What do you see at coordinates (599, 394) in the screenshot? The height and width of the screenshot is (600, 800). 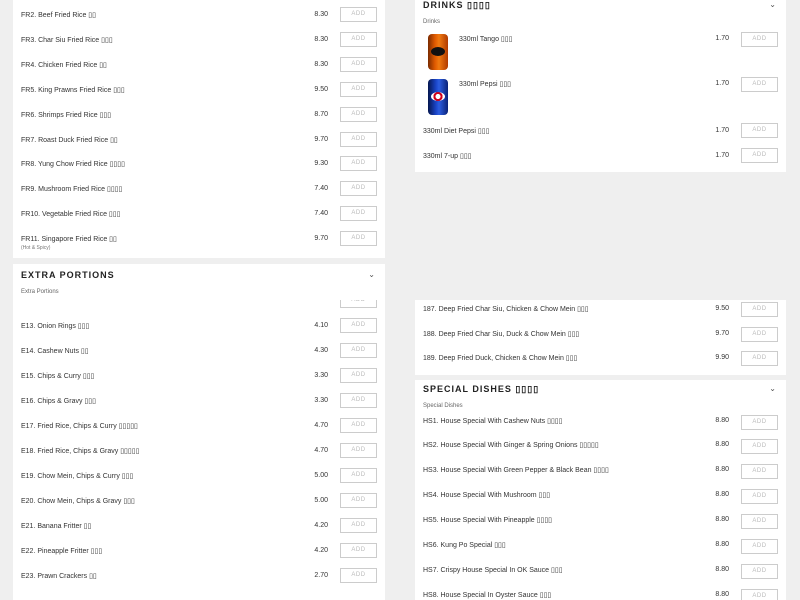 I see `section-header: SPECIAL DISHES ▯▯▯▯ Special Dishes ⌄` at bounding box center [599, 394].